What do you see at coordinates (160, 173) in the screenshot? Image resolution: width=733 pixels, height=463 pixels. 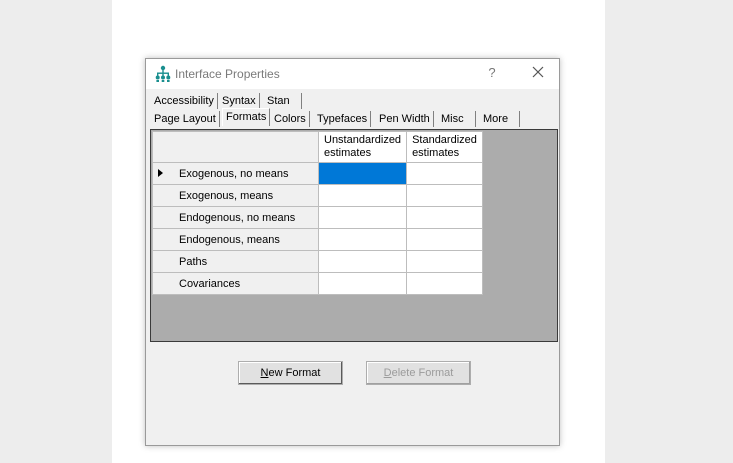 I see `row-pointer-icon` at bounding box center [160, 173].